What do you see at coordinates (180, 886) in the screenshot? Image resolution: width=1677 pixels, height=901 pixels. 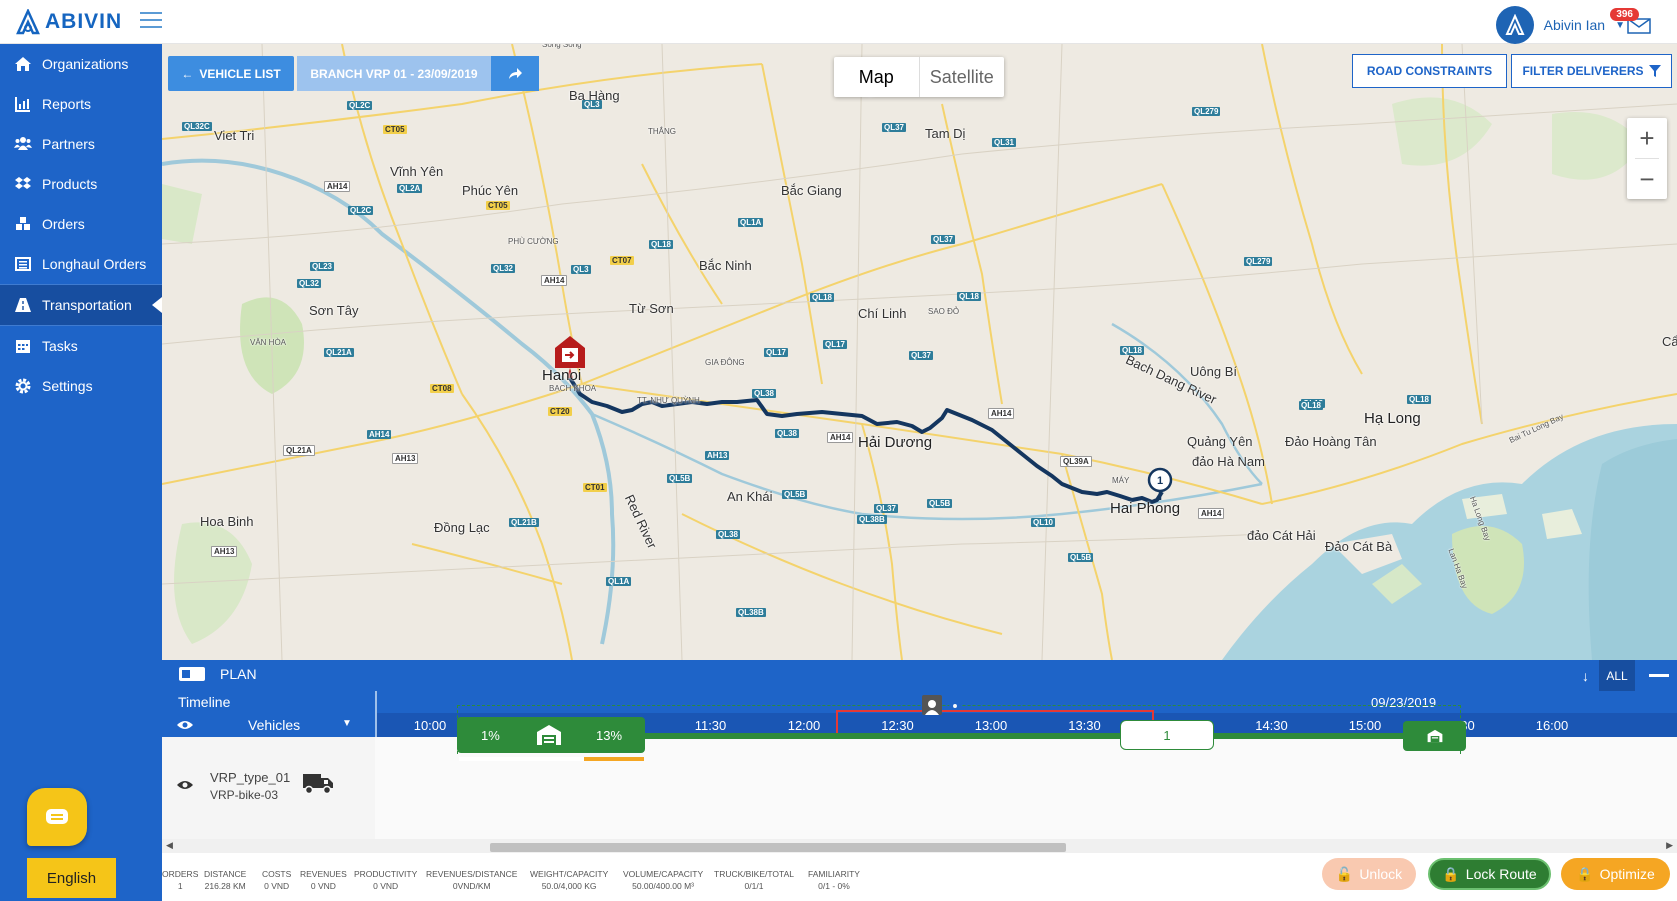 I see `stat-value: 1` at bounding box center [180, 886].